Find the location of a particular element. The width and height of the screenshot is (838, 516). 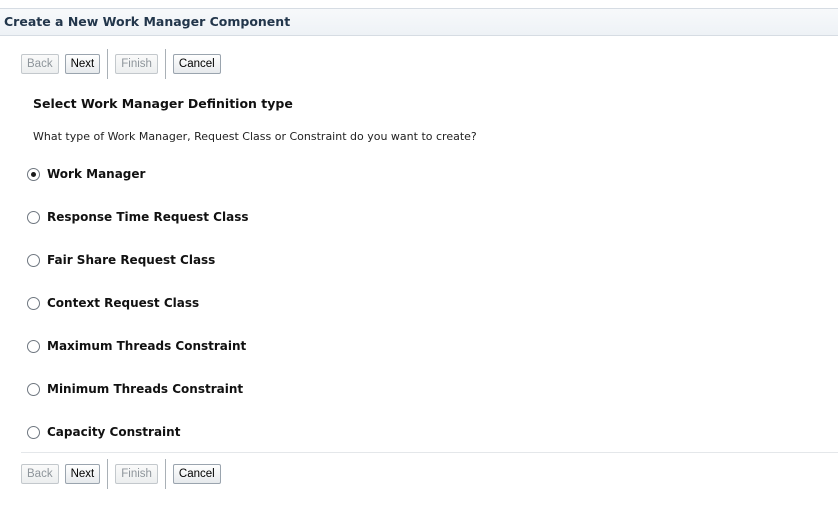

top-button-bar: Back Next Finish Cancel is located at coordinates (121, 64).